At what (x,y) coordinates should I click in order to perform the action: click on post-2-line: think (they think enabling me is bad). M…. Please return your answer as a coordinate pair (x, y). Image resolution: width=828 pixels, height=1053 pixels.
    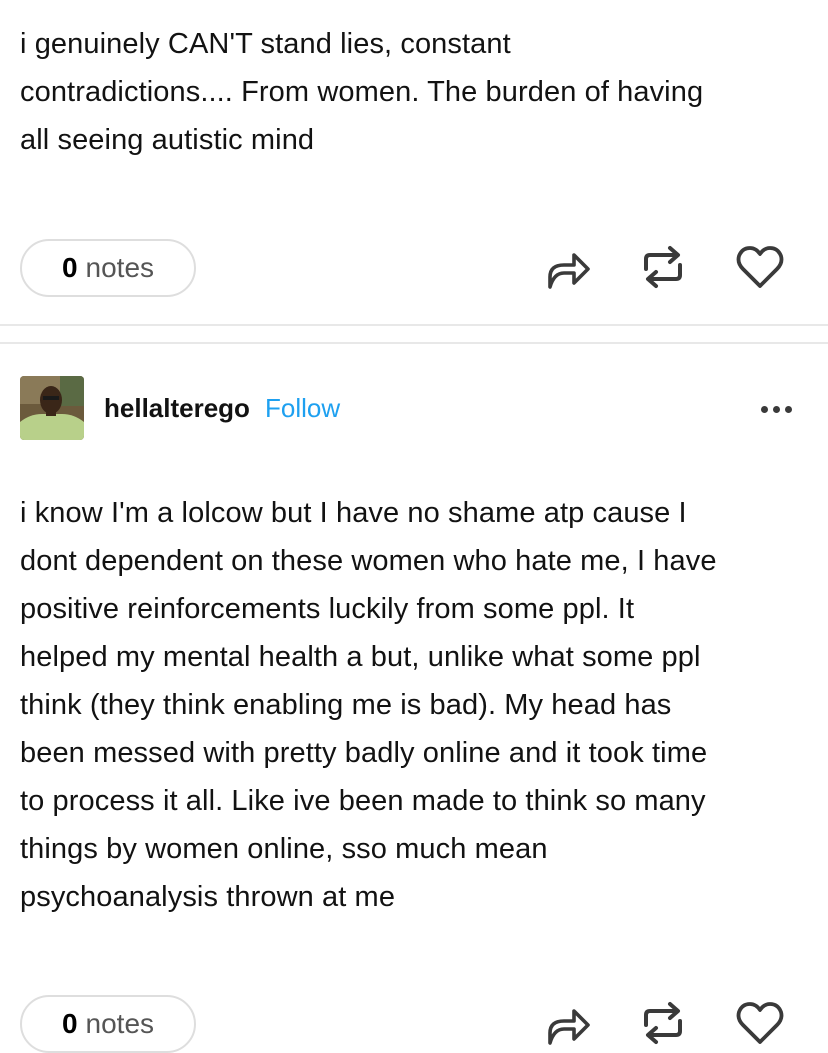
    Looking at the image, I should click on (346, 705).